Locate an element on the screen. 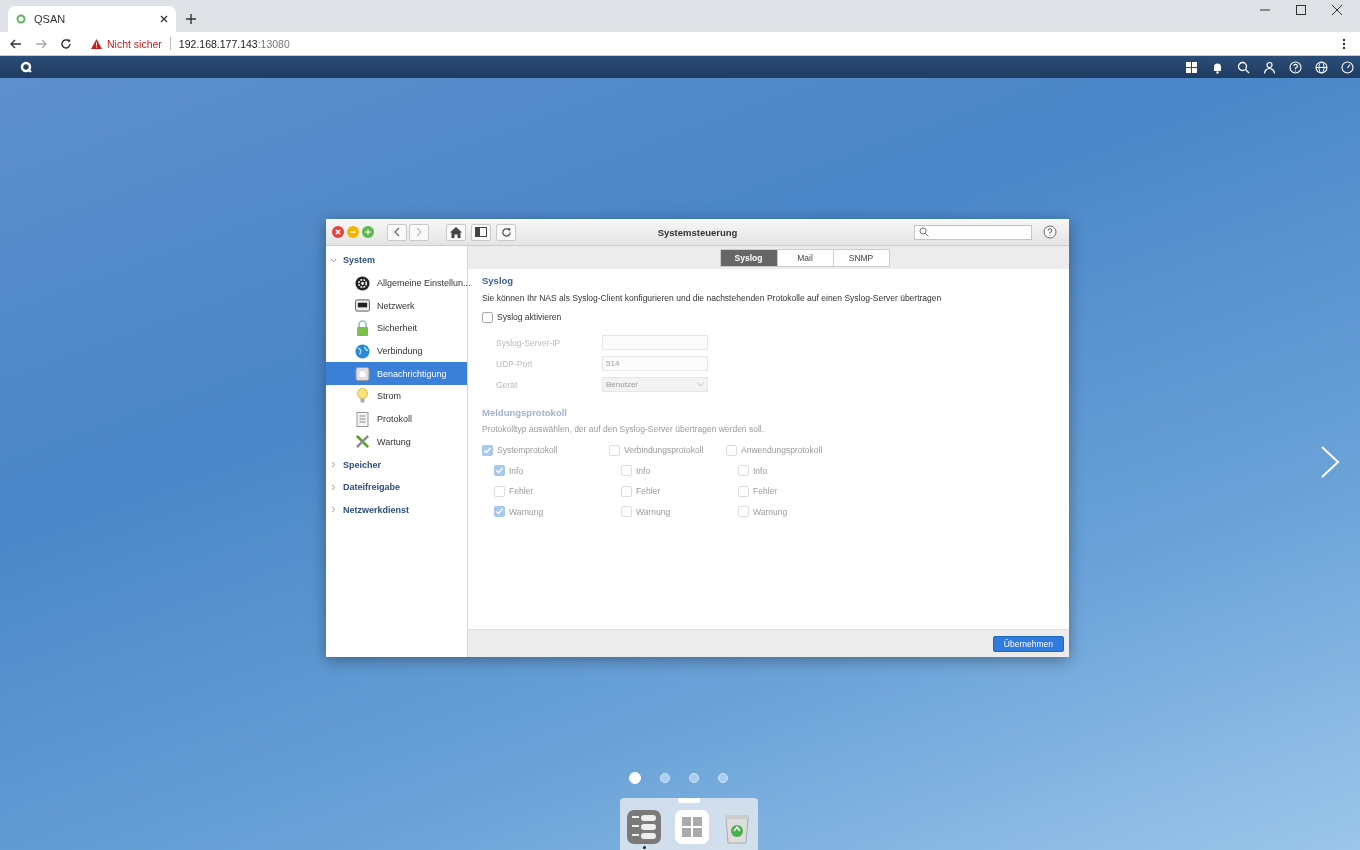 This screenshot has width=1360, height=850. checkbox-label: Anwendungsprotokoll is located at coordinates (782, 450).